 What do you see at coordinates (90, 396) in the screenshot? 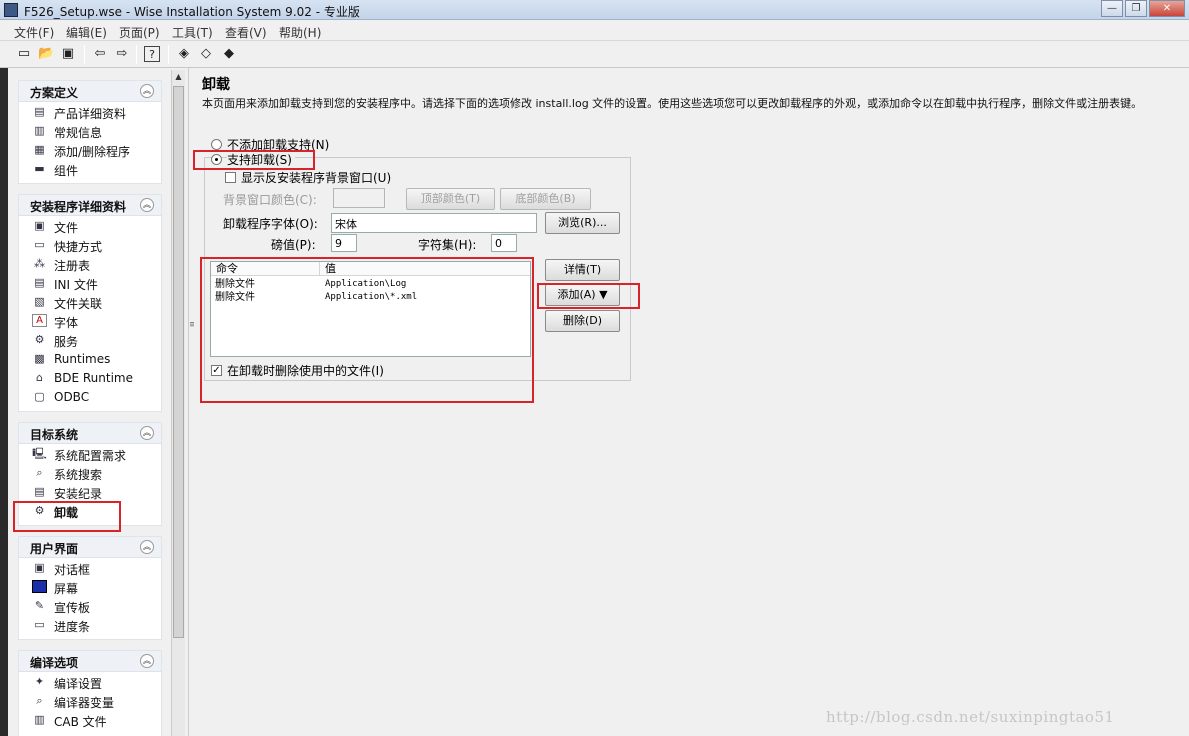
I see `nav-odbc: ▢ ODBC` at bounding box center [90, 396].